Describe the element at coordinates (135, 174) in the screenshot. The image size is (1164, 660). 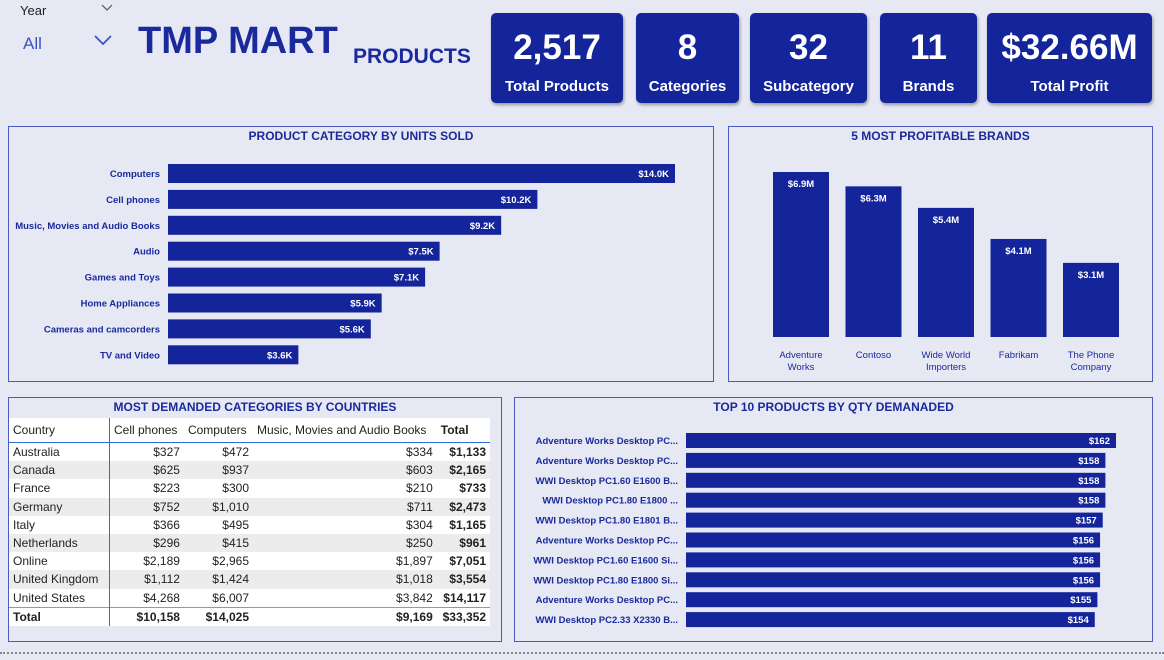
I see `category-label: Computers` at that location.